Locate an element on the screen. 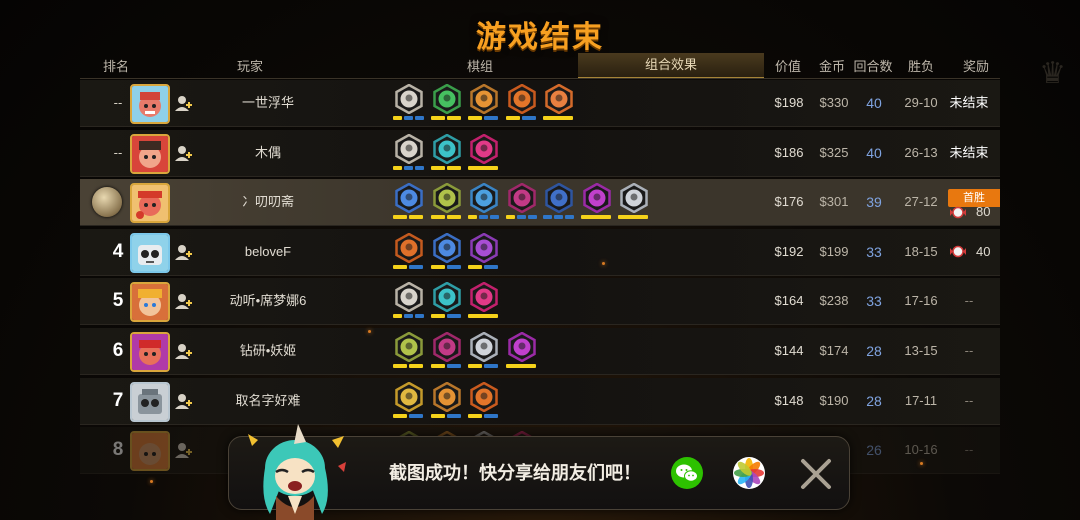 The height and width of the screenshot is (520, 1080). storm-icon is located at coordinates (409, 198).